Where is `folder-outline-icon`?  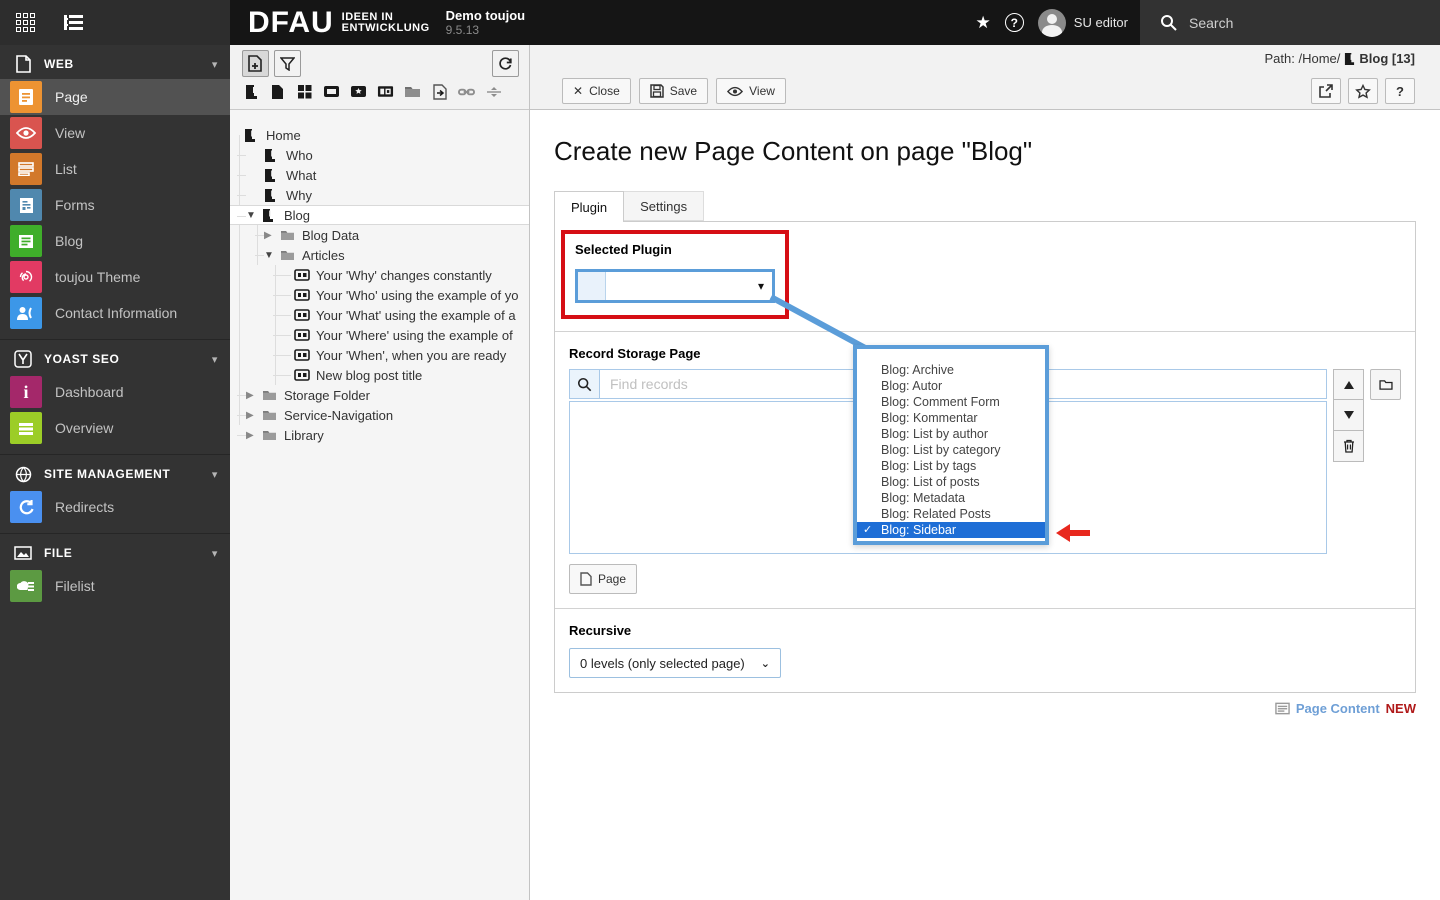
folder-outline-icon is located at coordinates (1385, 385).